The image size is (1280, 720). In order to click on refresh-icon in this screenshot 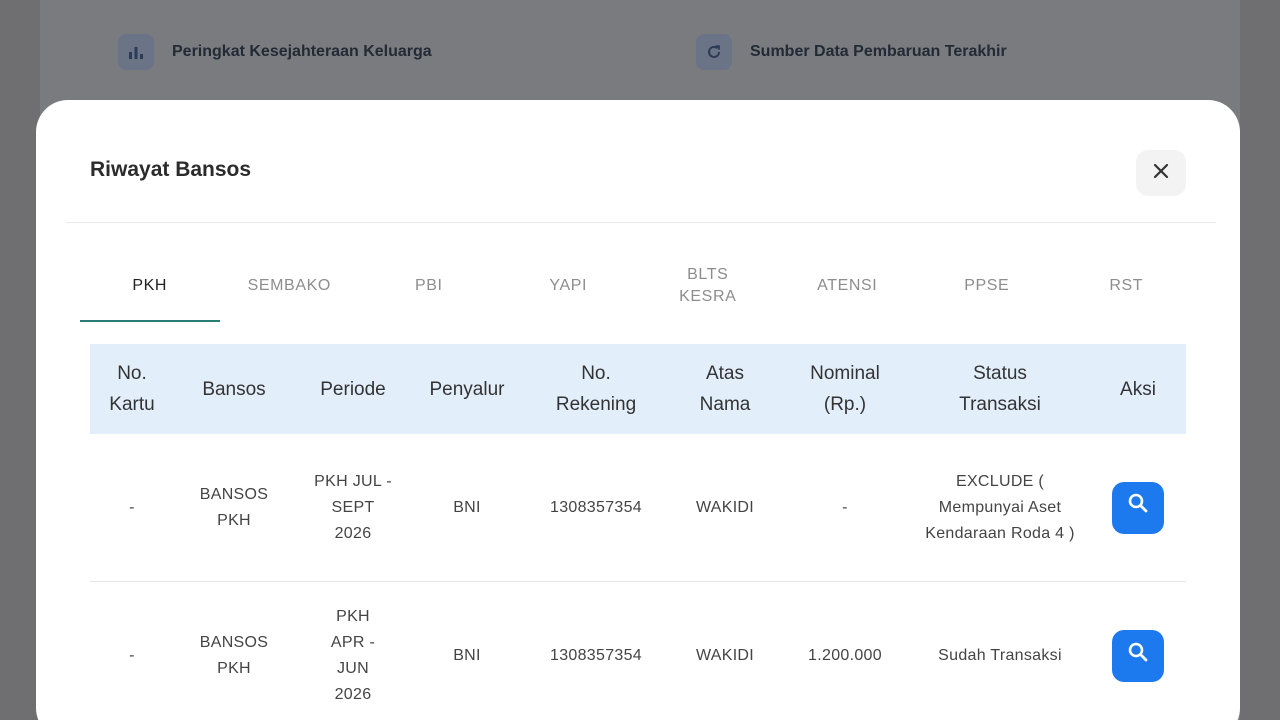, I will do `click(714, 52)`.